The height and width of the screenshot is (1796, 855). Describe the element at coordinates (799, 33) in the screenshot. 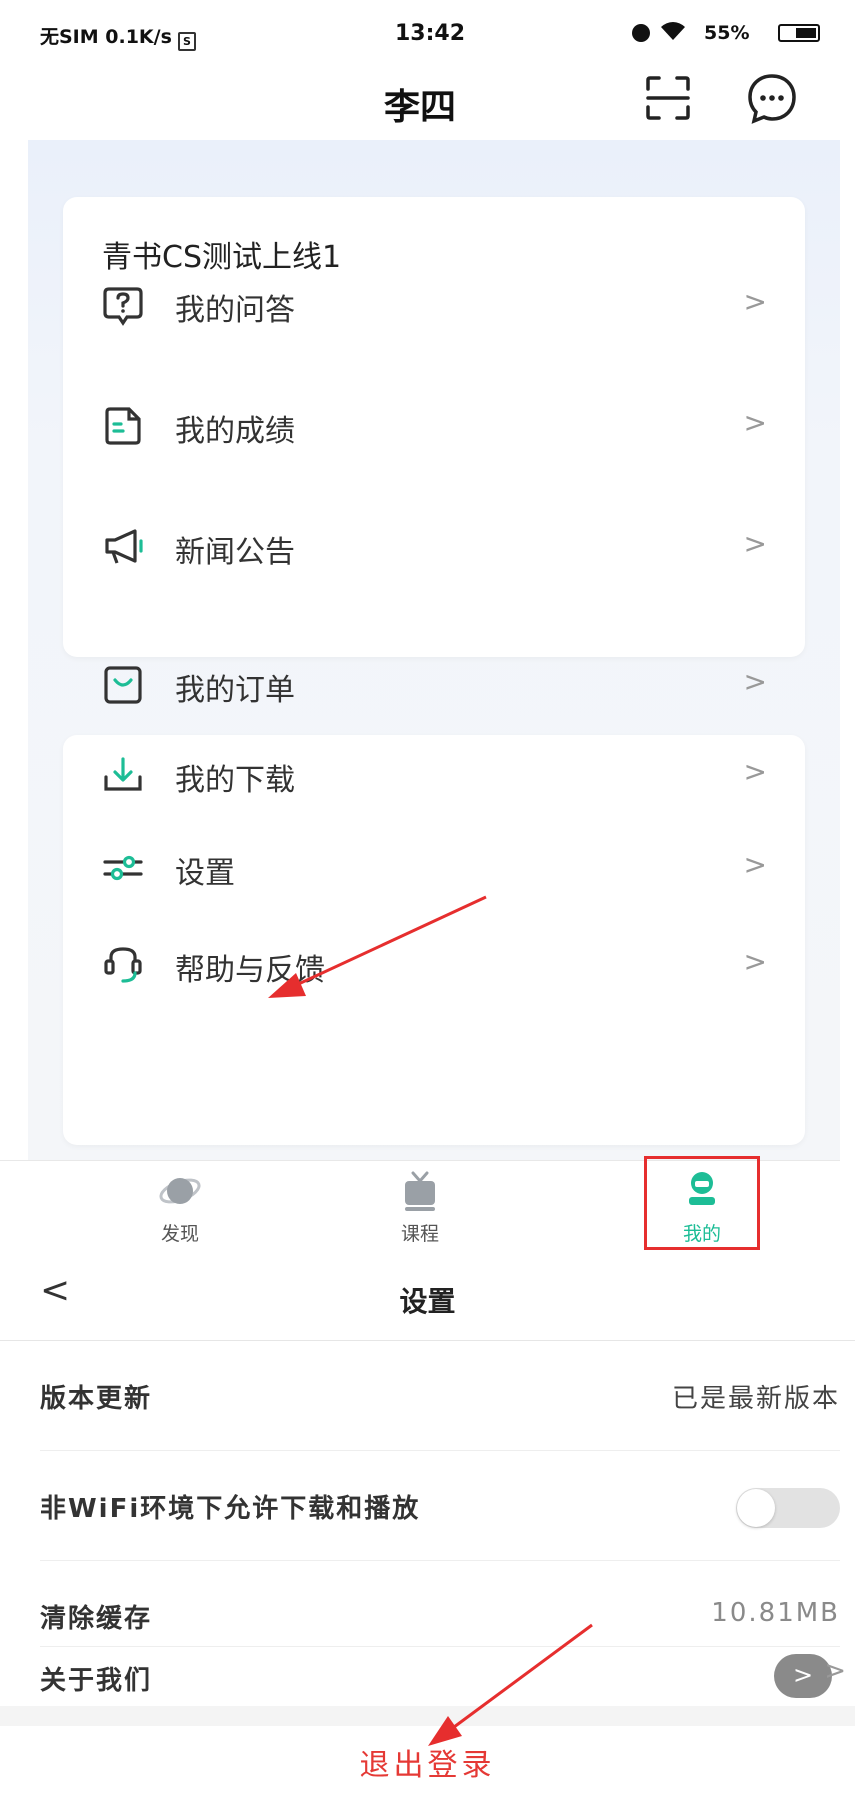

I see `battery-icon` at that location.